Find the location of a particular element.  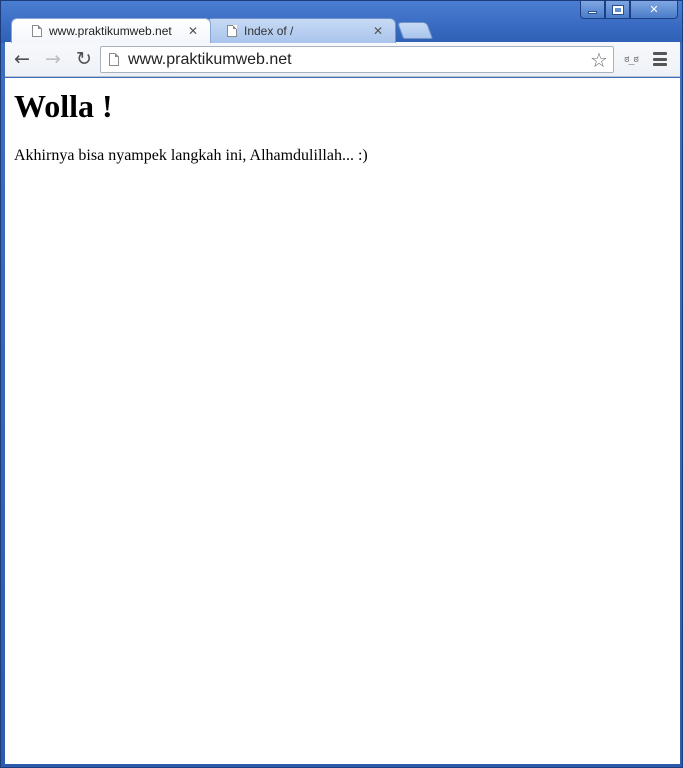

close-icon: ✕ is located at coordinates (654, 9).